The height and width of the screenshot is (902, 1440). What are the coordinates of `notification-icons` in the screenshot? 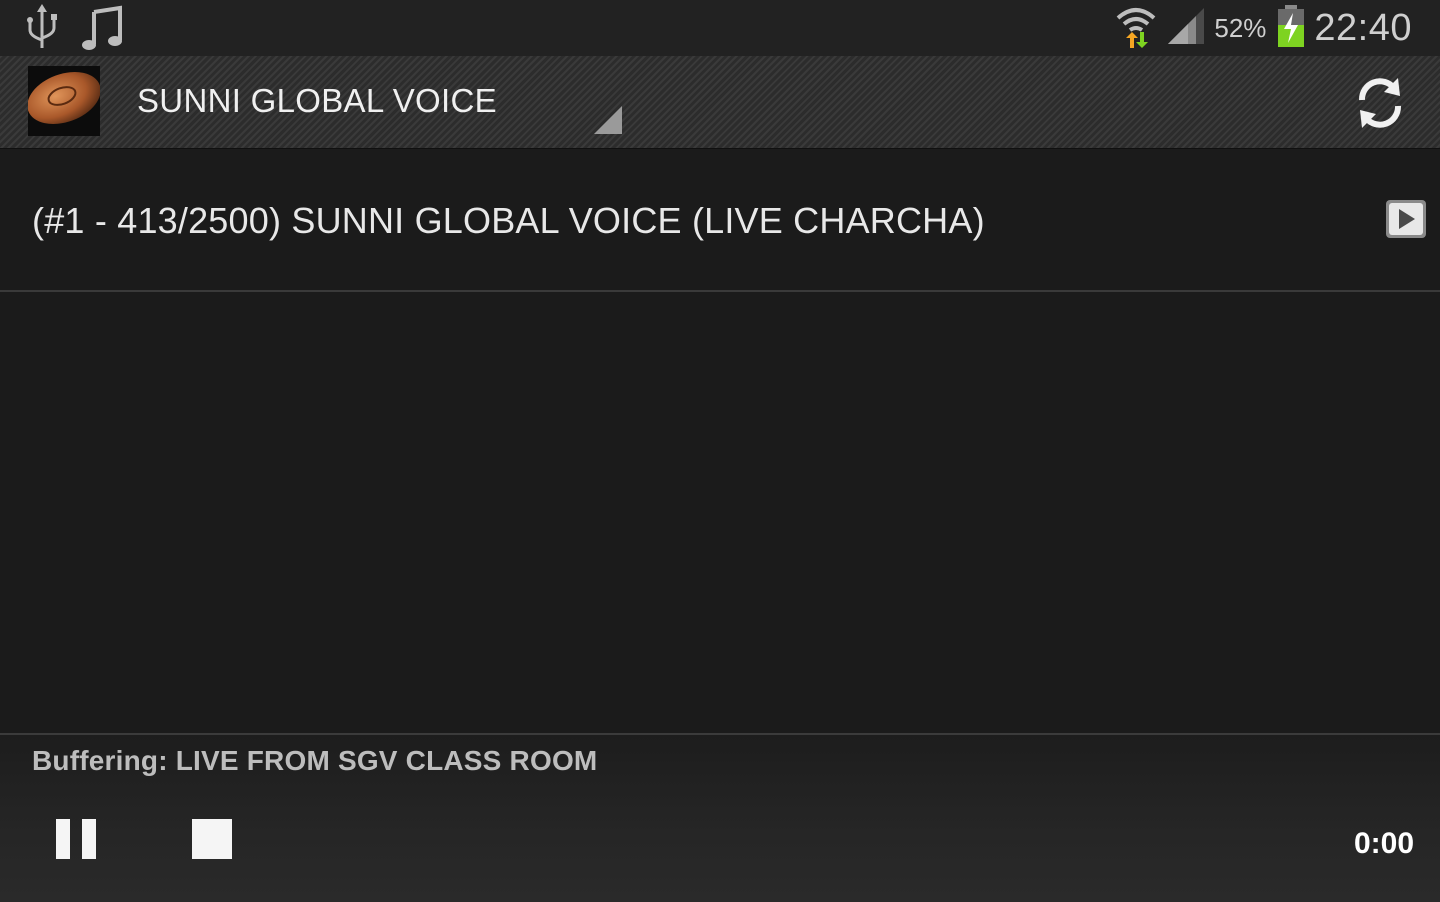 It's located at (73, 30).